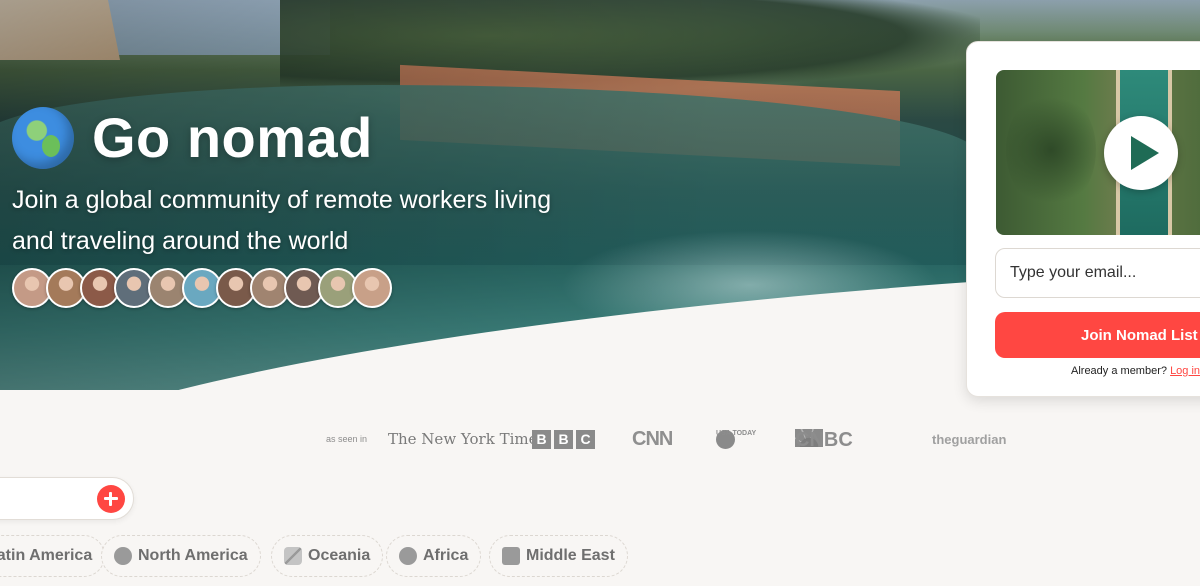  I want to click on bbc-logo: BBC, so click(563, 439).